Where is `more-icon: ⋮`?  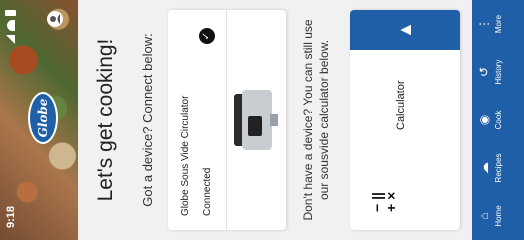 more-icon: ⋮ is located at coordinates (484, 24).